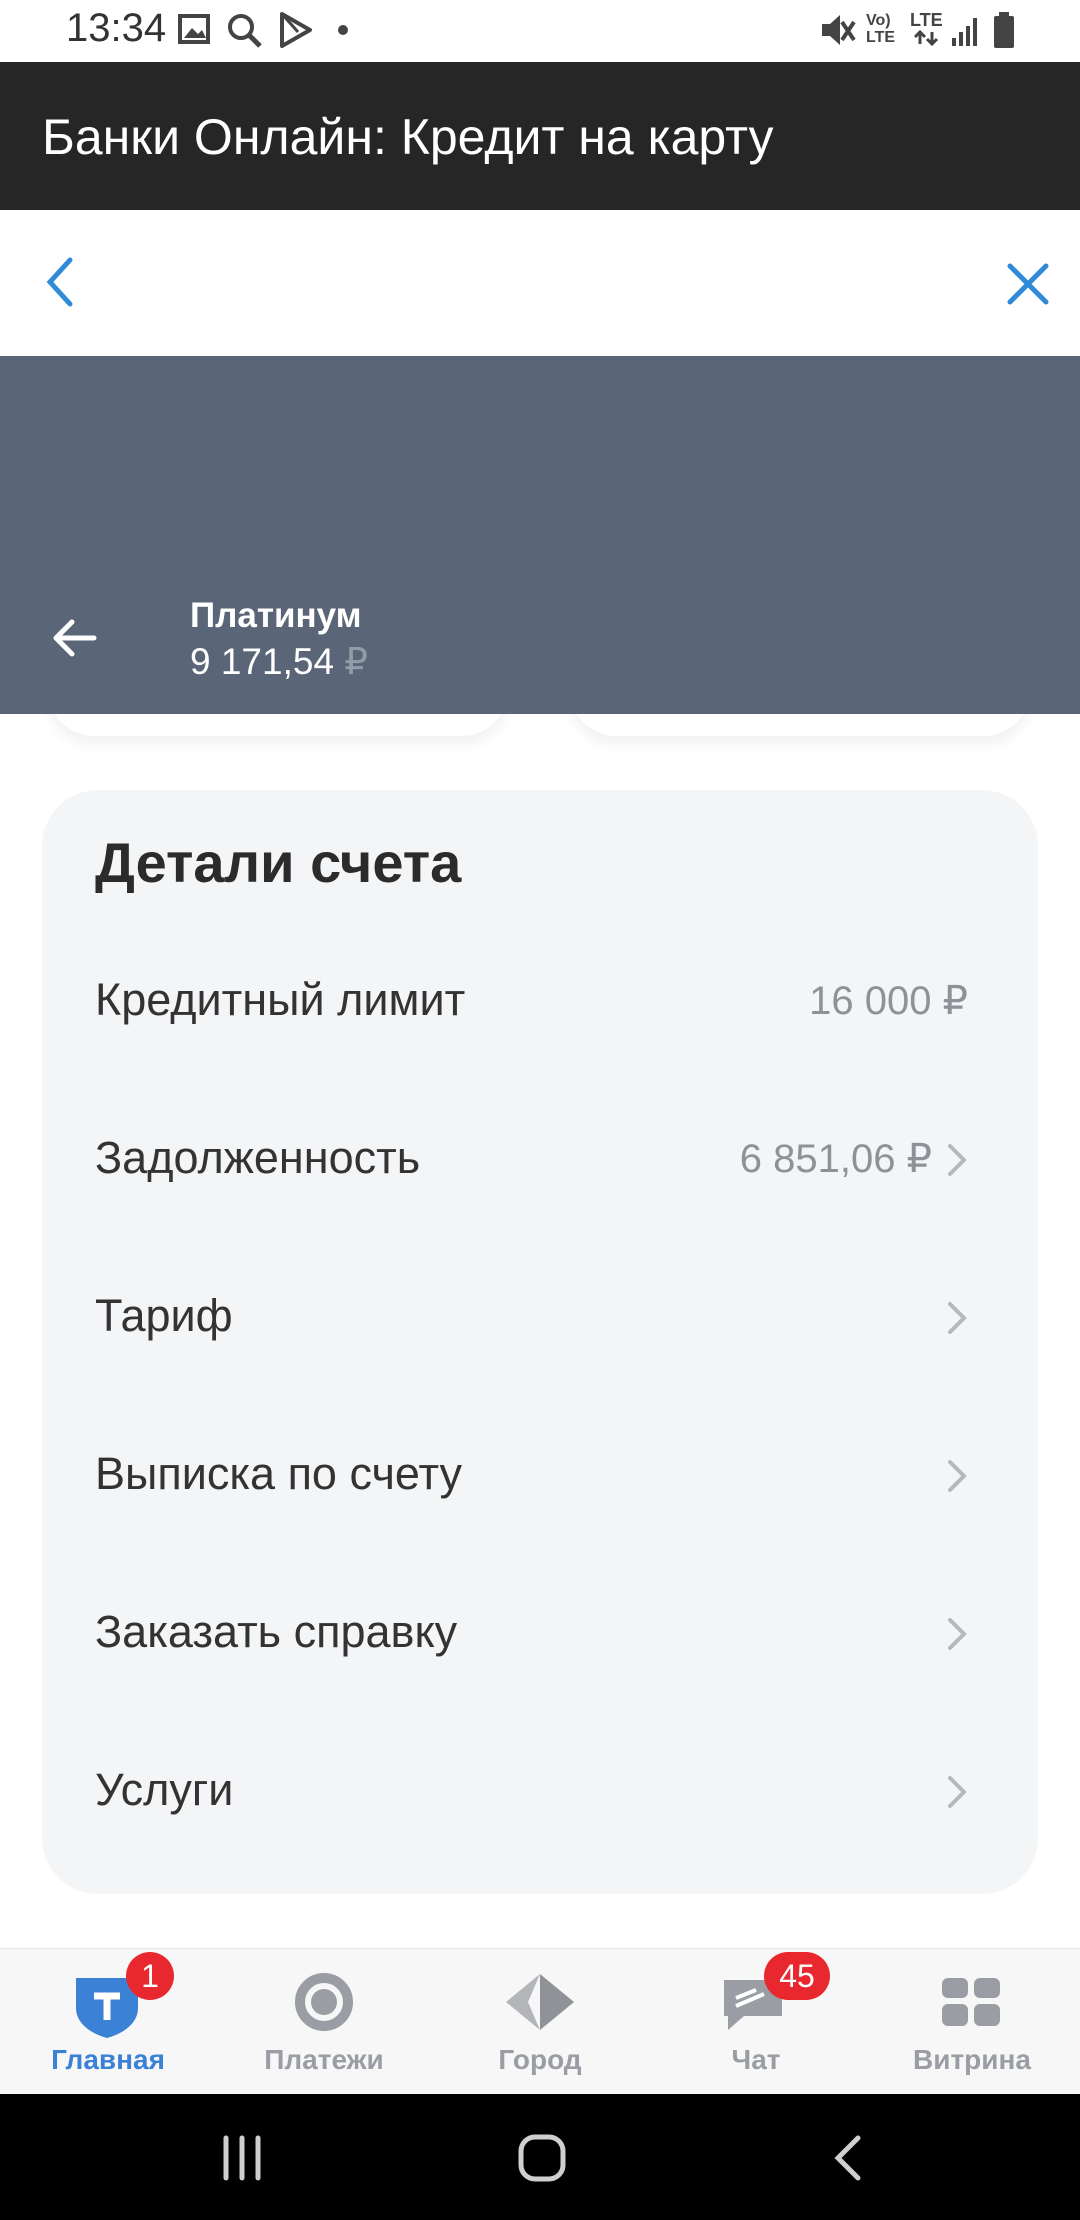 The width and height of the screenshot is (1080, 2220). What do you see at coordinates (356, 661) in the screenshot?
I see `balance-currency: ₽` at bounding box center [356, 661].